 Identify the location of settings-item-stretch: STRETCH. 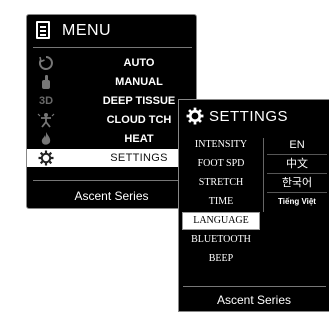
(221, 183).